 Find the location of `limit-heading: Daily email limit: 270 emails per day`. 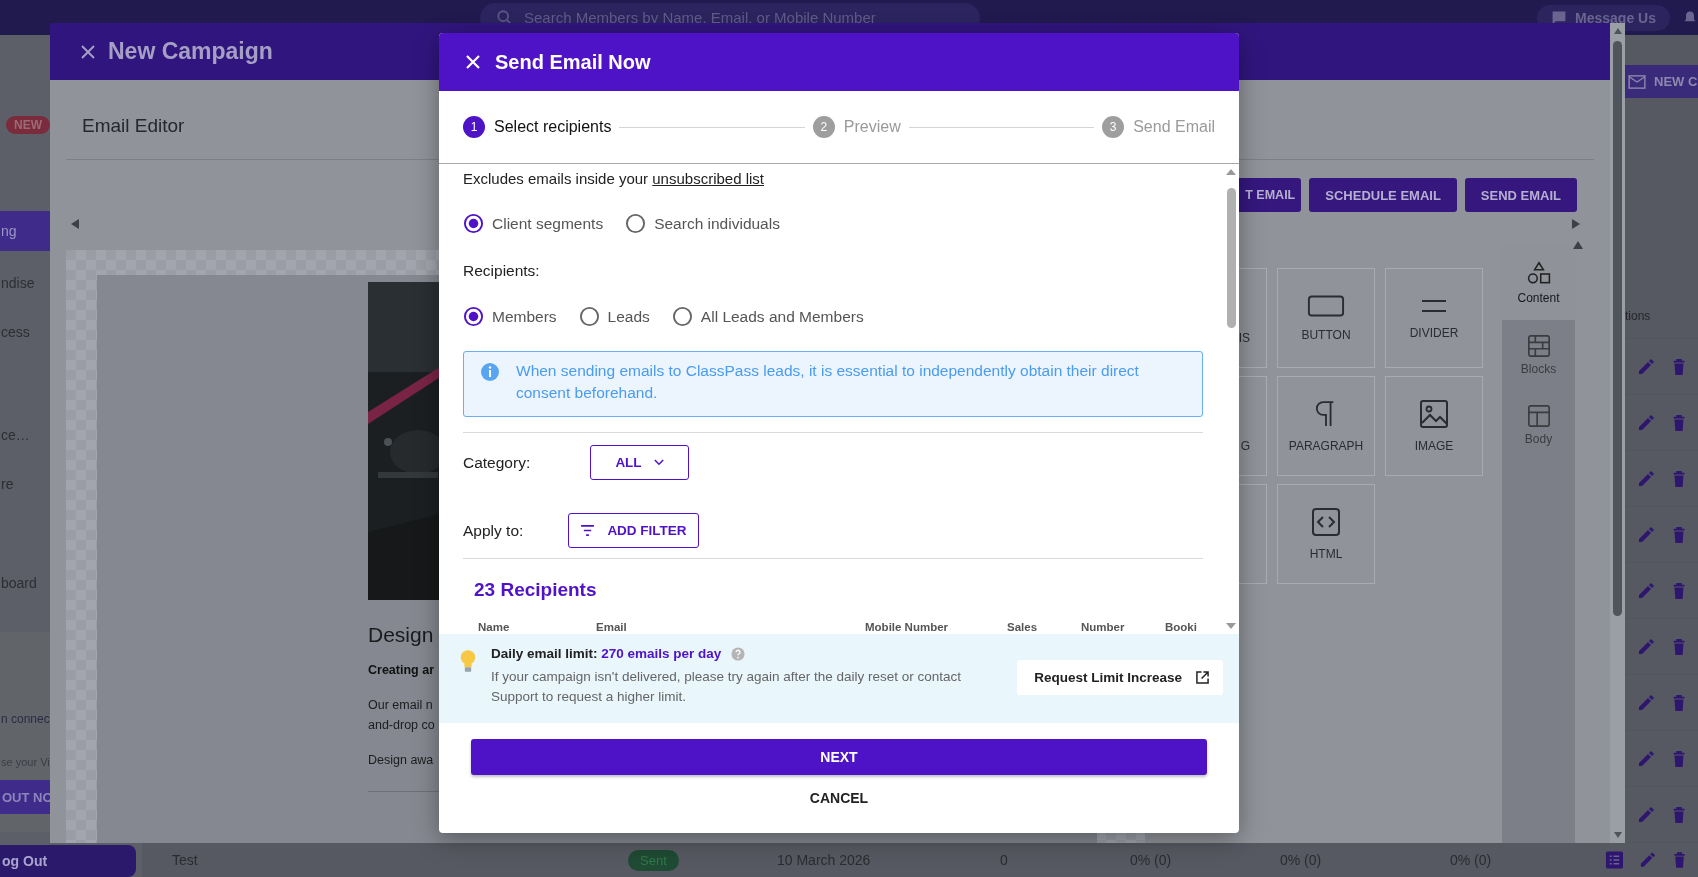

limit-heading: Daily email limit: 270 emails per day is located at coordinates (606, 653).